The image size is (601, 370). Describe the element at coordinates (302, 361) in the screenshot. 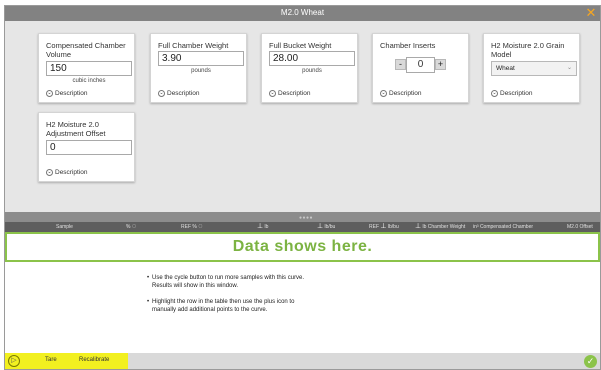

I see `bottom-toolbar: ▷ Tare Recalibrate ✓` at that location.